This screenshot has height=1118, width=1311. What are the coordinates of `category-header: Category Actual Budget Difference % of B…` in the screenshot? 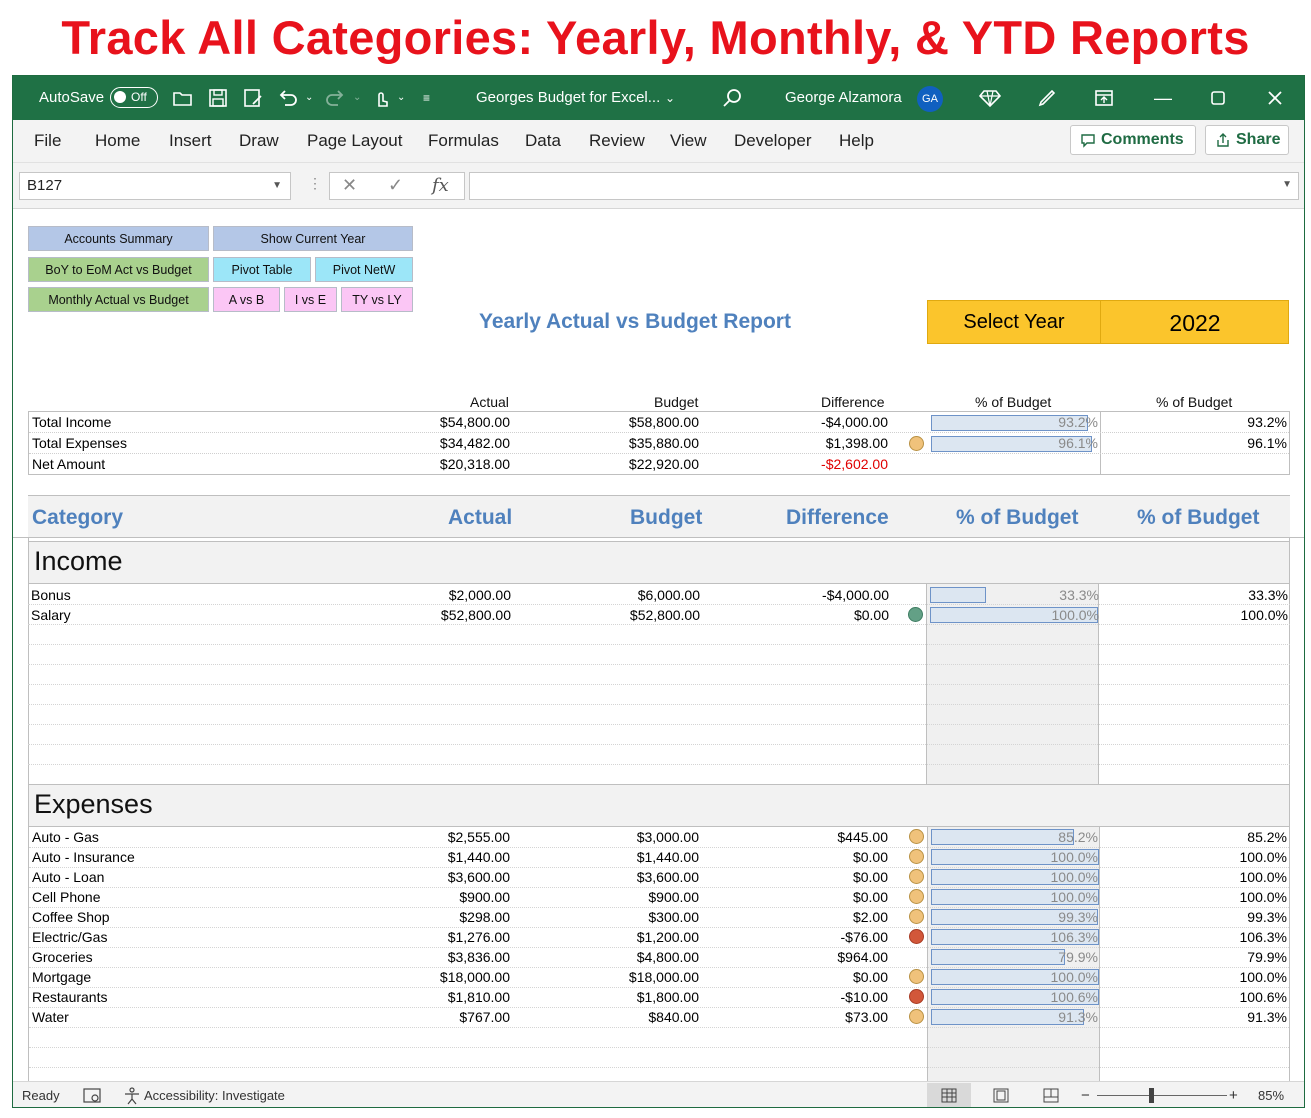 It's located at (659, 516).